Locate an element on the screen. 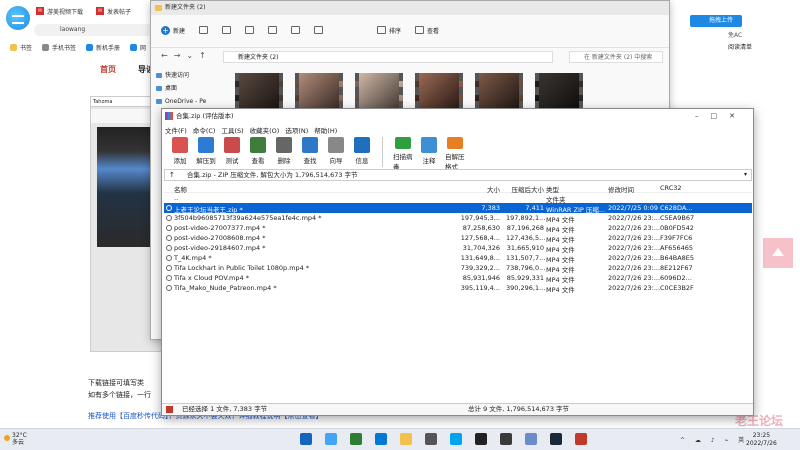 The width and height of the screenshot is (800, 450). menu-tools: 工具(S) is located at coordinates (232, 130).